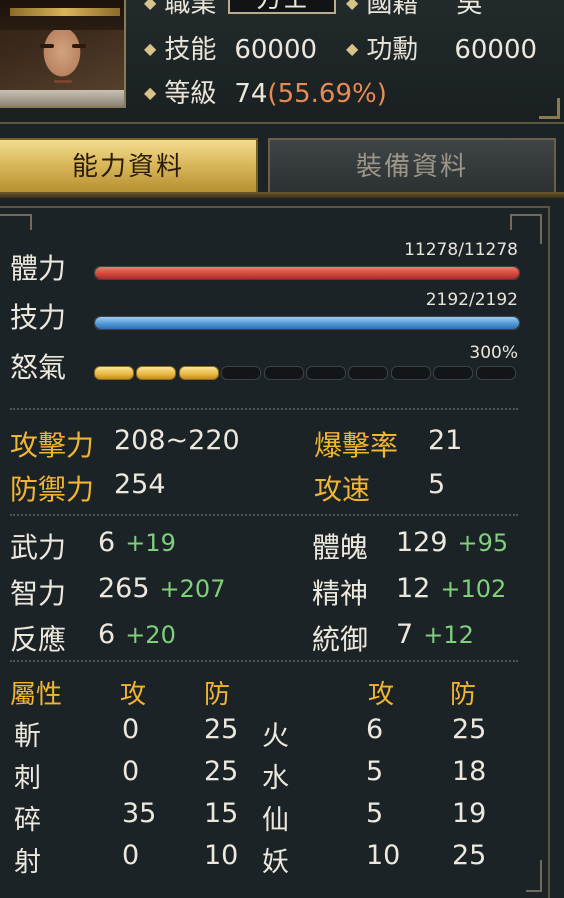  Describe the element at coordinates (392, 9) in the screenshot. I see `nation-label: 國籍` at that location.